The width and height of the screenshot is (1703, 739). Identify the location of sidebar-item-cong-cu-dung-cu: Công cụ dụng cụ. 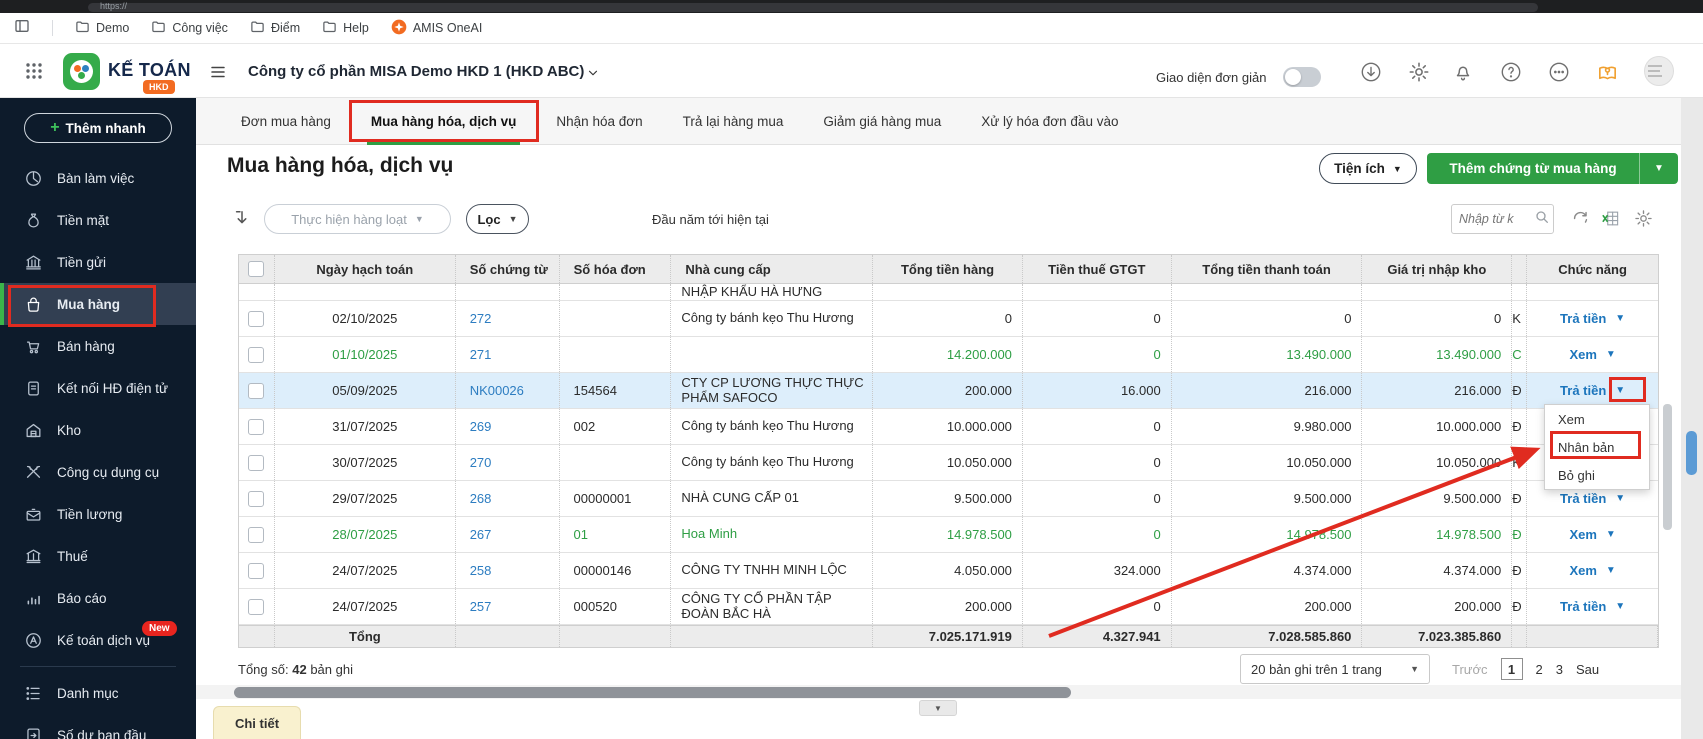
(98, 472).